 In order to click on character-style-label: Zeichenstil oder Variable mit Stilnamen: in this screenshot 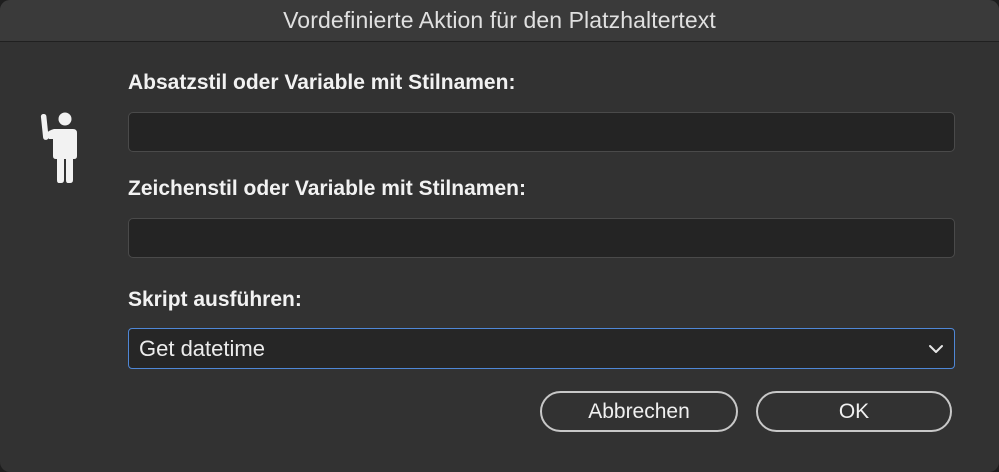, I will do `click(327, 188)`.